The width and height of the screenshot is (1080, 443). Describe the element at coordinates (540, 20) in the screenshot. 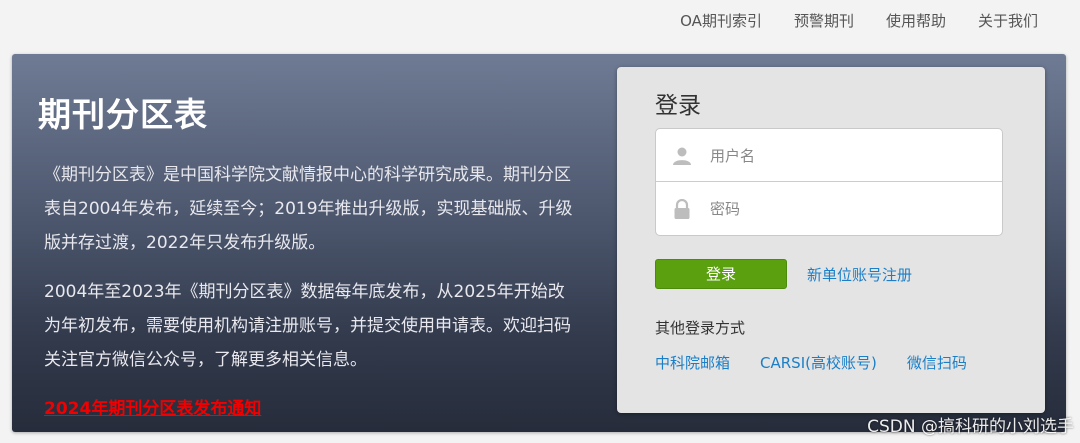

I see `top-navigation: OA期刊索引 预警期刊 使用帮助 关于我们` at that location.